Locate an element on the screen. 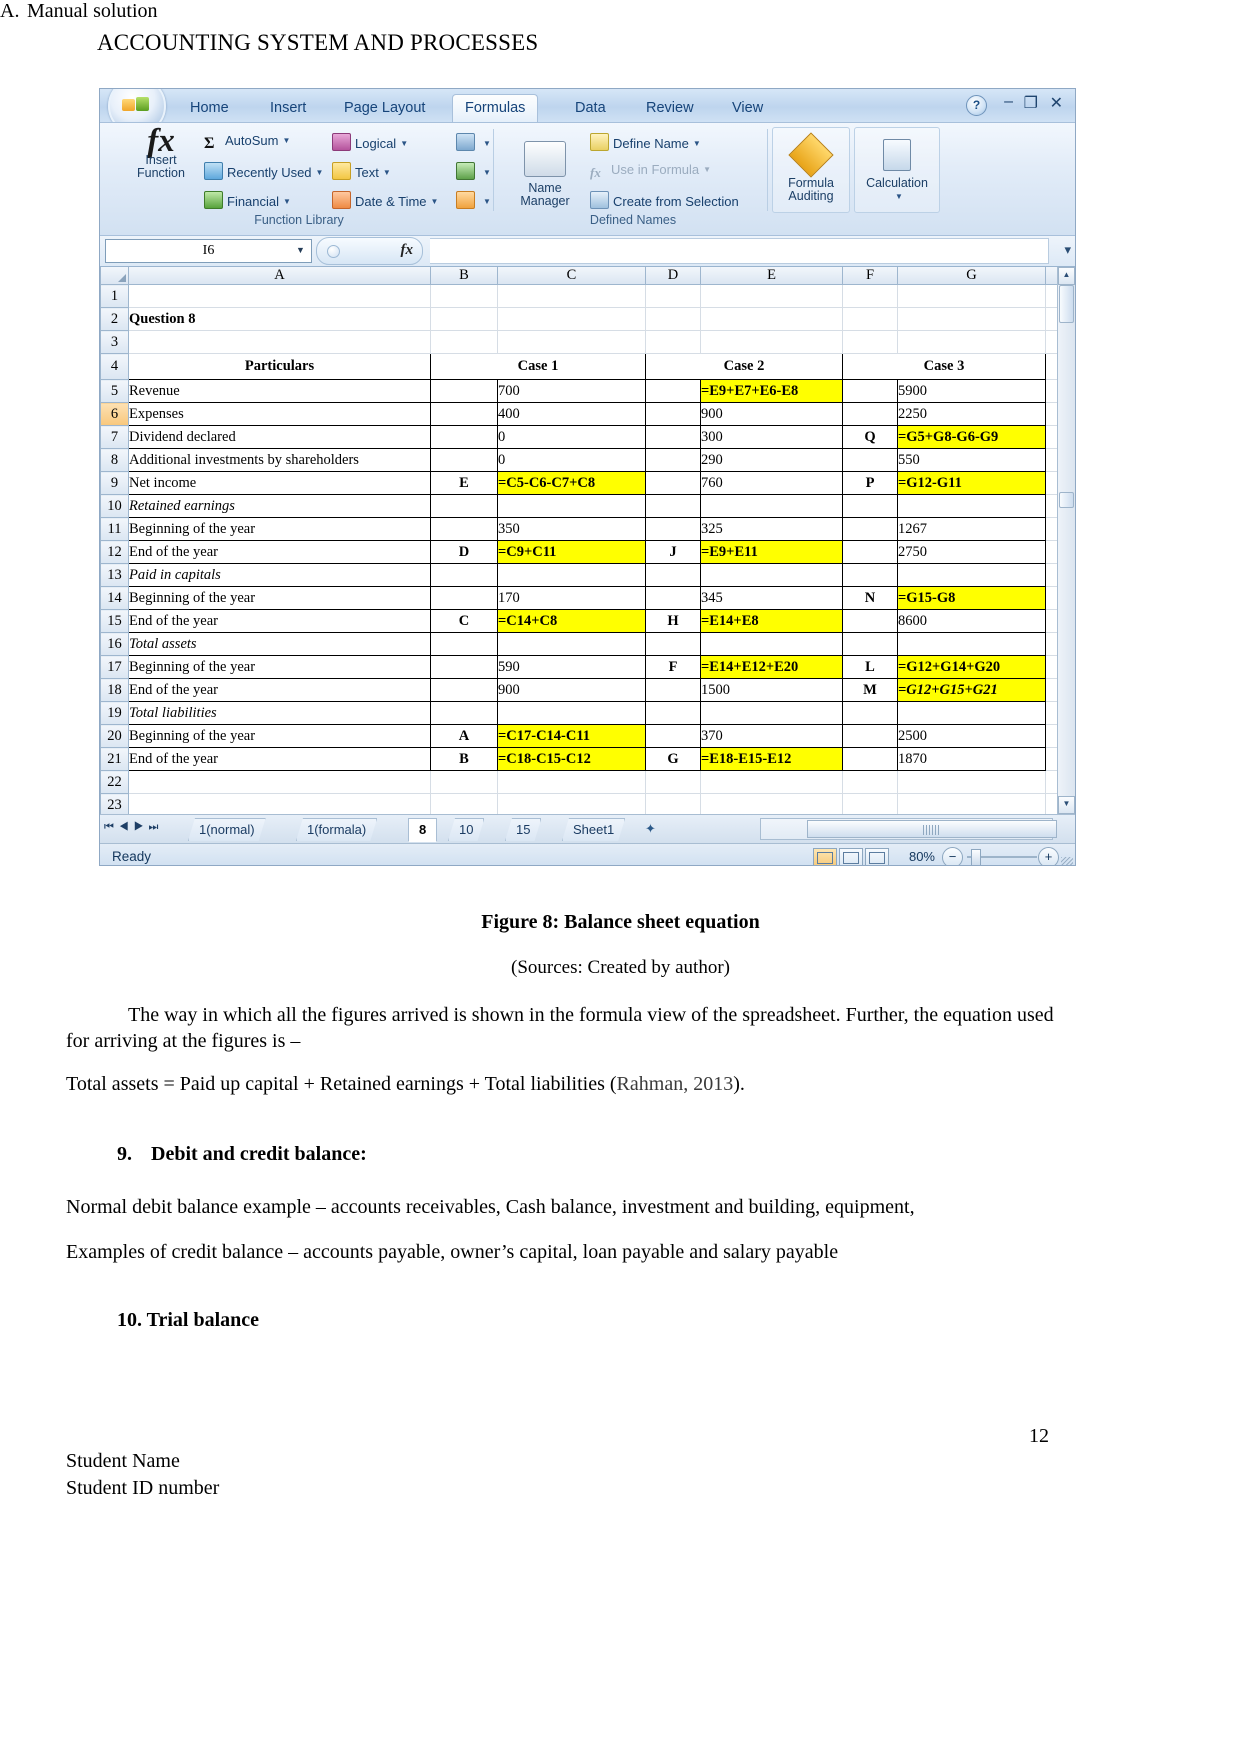 The width and height of the screenshot is (1241, 1754). cell-g17: =G12+G14+G20 is located at coordinates (971, 667).